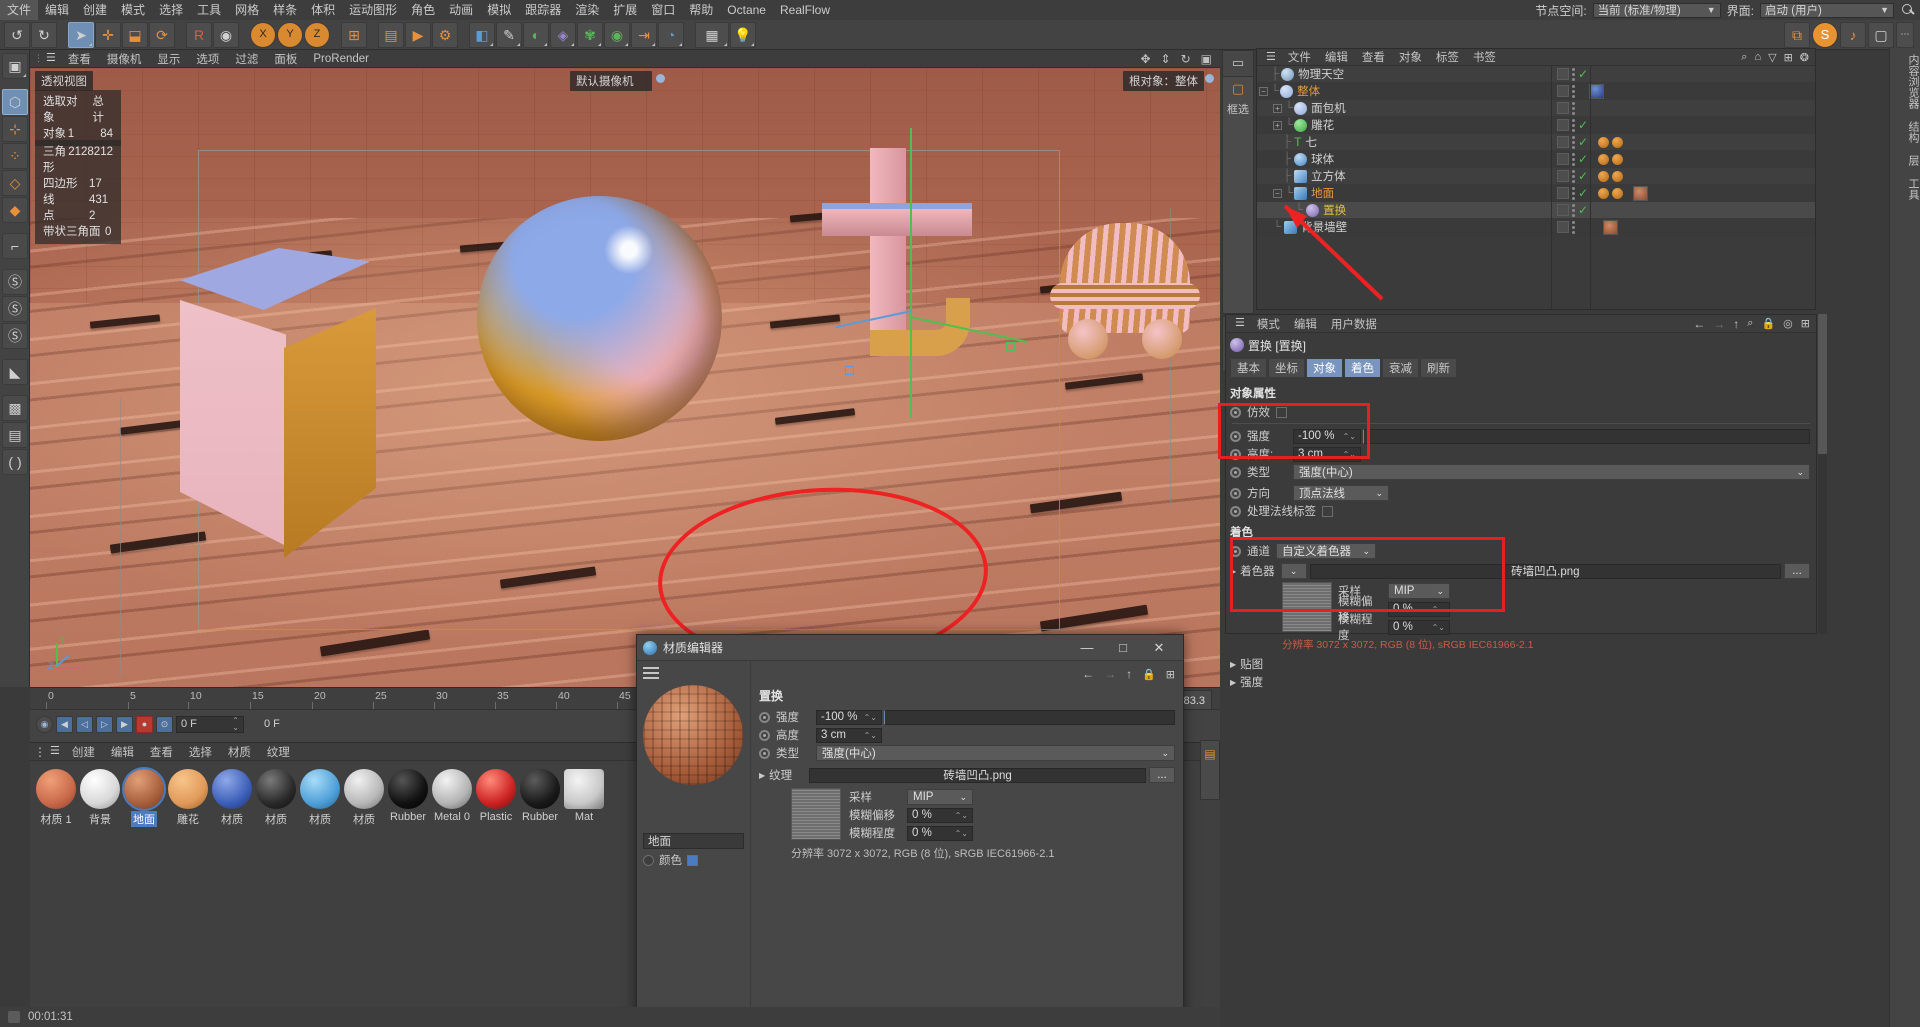 This screenshot has height=1027, width=1920. Describe the element at coordinates (1123, 648) in the screenshot. I see `maximize-button: □` at that location.